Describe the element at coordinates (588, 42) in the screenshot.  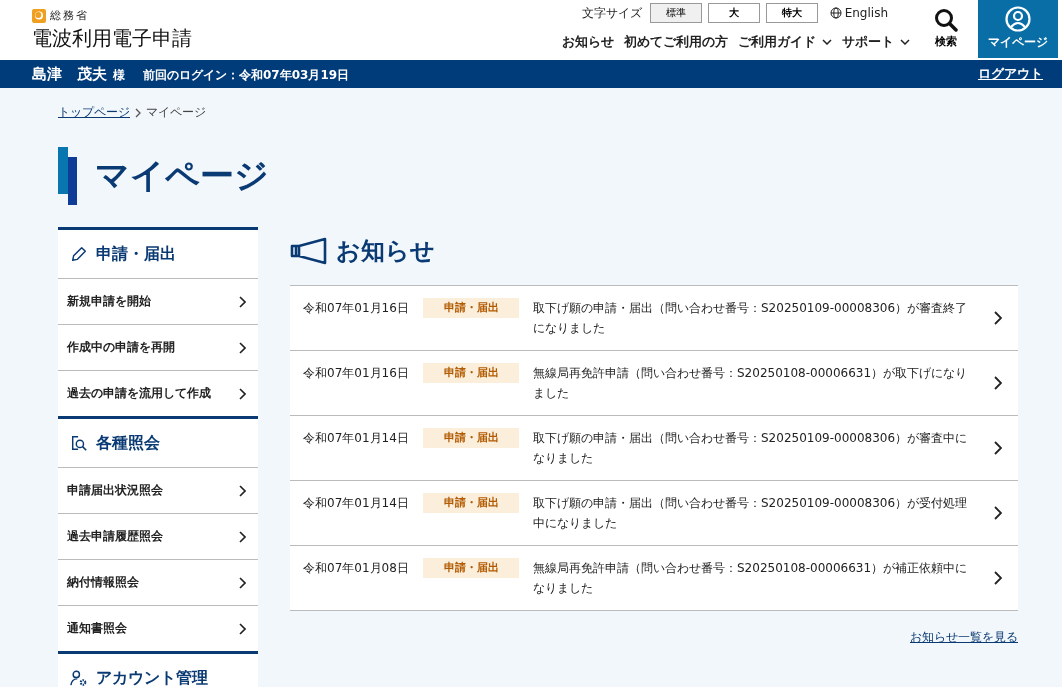
I see `nav-link: お知らせ` at that location.